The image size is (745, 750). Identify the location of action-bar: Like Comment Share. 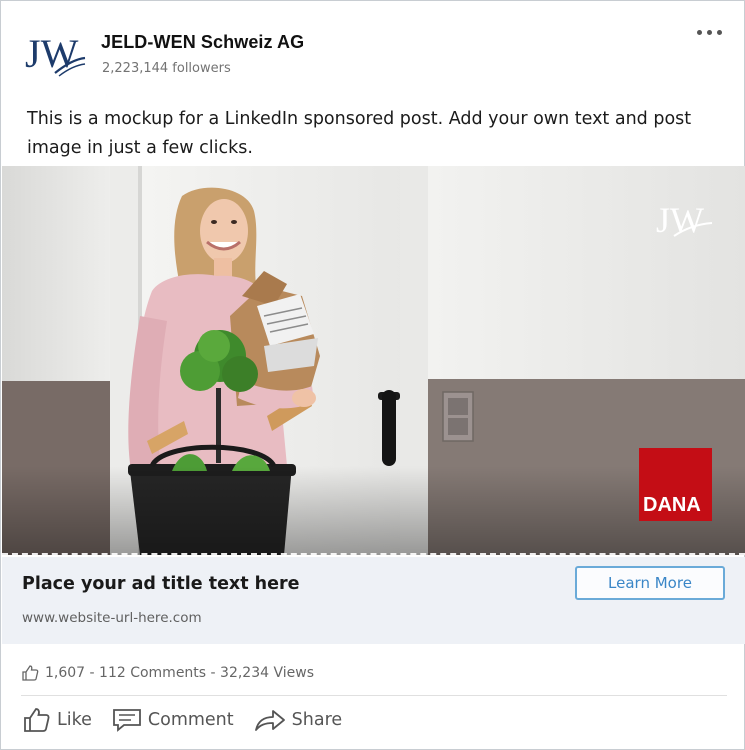
(192, 720).